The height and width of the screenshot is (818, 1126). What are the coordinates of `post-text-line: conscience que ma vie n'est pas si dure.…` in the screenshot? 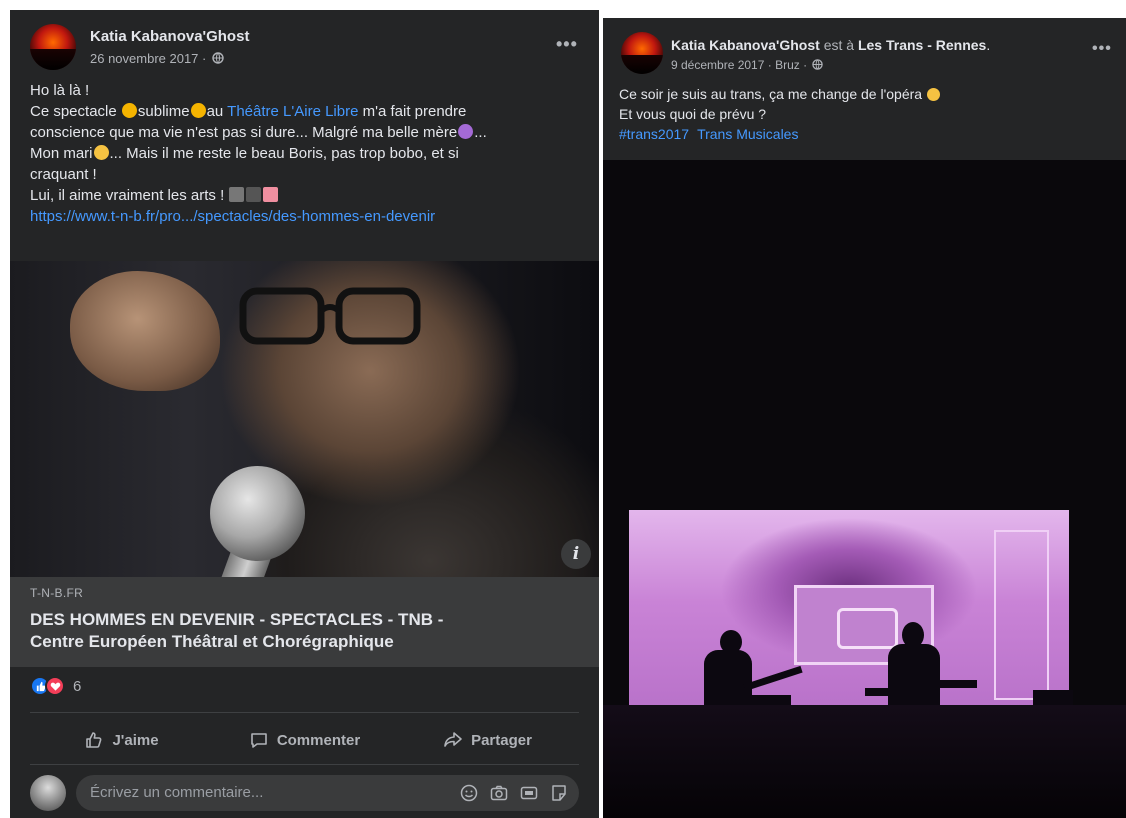 It's located at (310, 132).